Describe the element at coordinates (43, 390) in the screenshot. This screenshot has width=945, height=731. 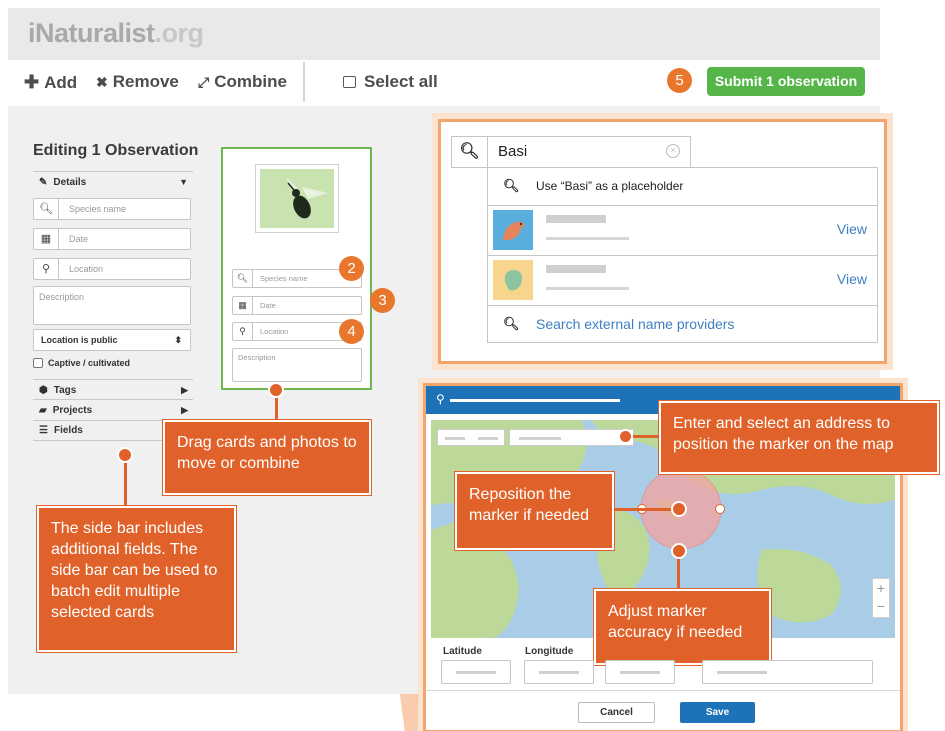
I see `tag-icon: ⬢` at that location.